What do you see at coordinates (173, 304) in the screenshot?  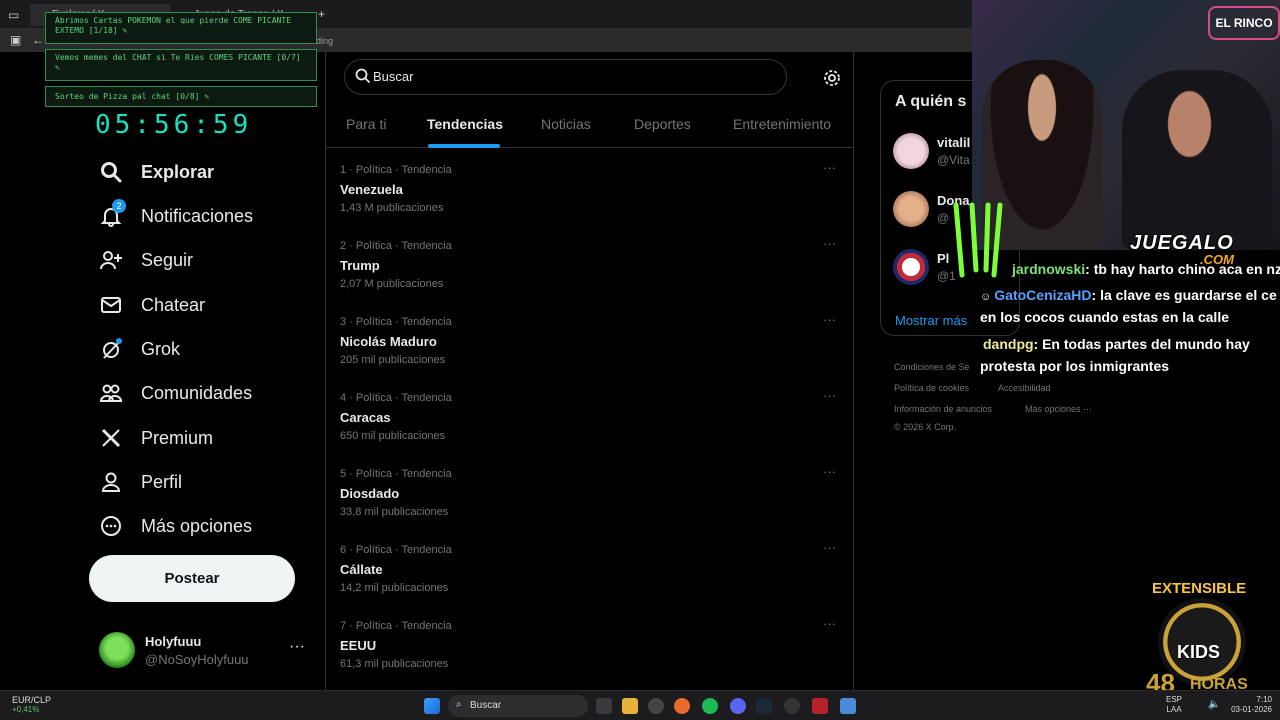 I see `nav-label: Chatear` at bounding box center [173, 304].